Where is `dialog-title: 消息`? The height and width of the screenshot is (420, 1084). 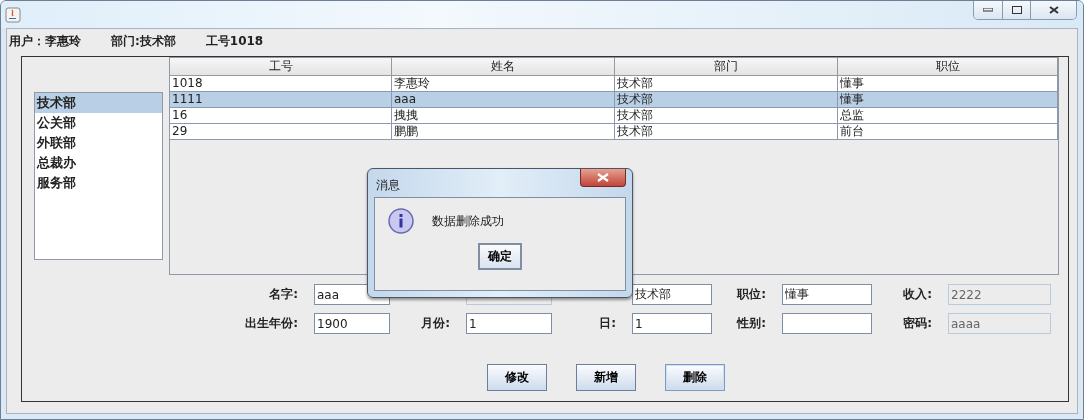
dialog-title: 消息 is located at coordinates (387, 185).